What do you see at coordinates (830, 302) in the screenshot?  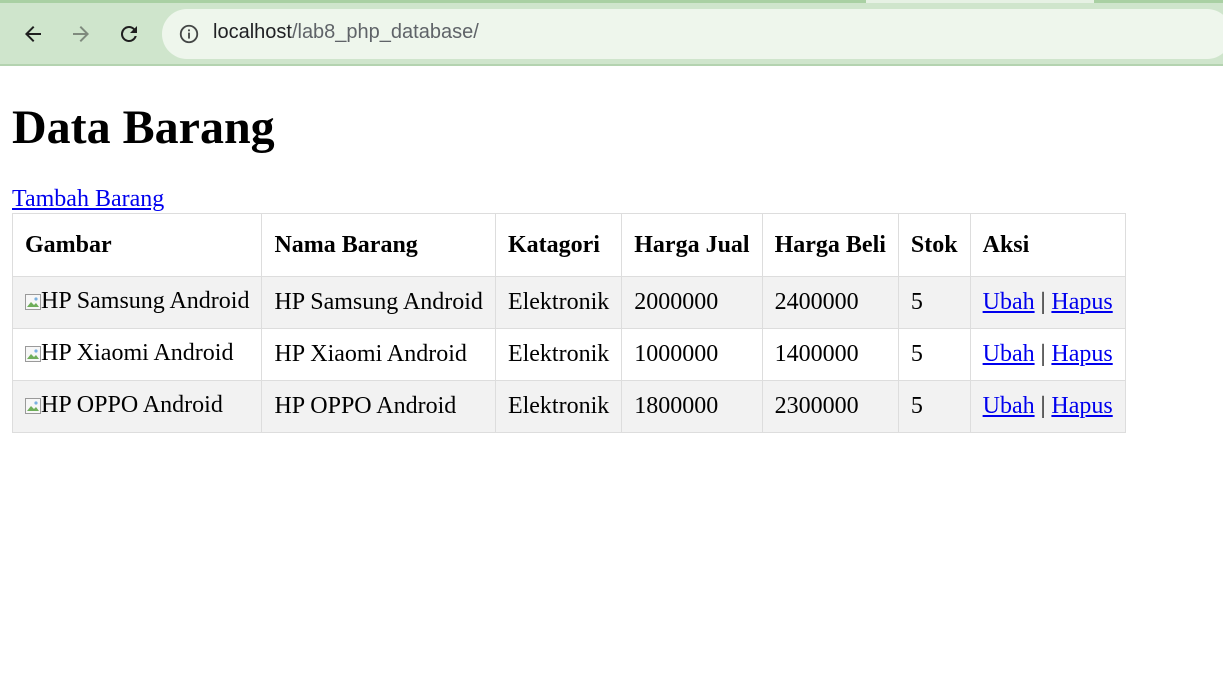 I see `cell-harga-beli: 2400000` at bounding box center [830, 302].